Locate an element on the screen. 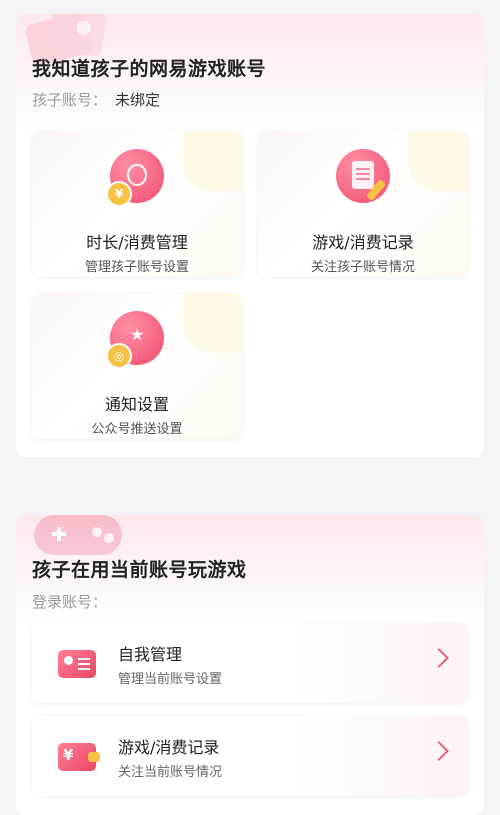  row-self-management: 自我管理 管理当前账号设置 is located at coordinates (250, 663).